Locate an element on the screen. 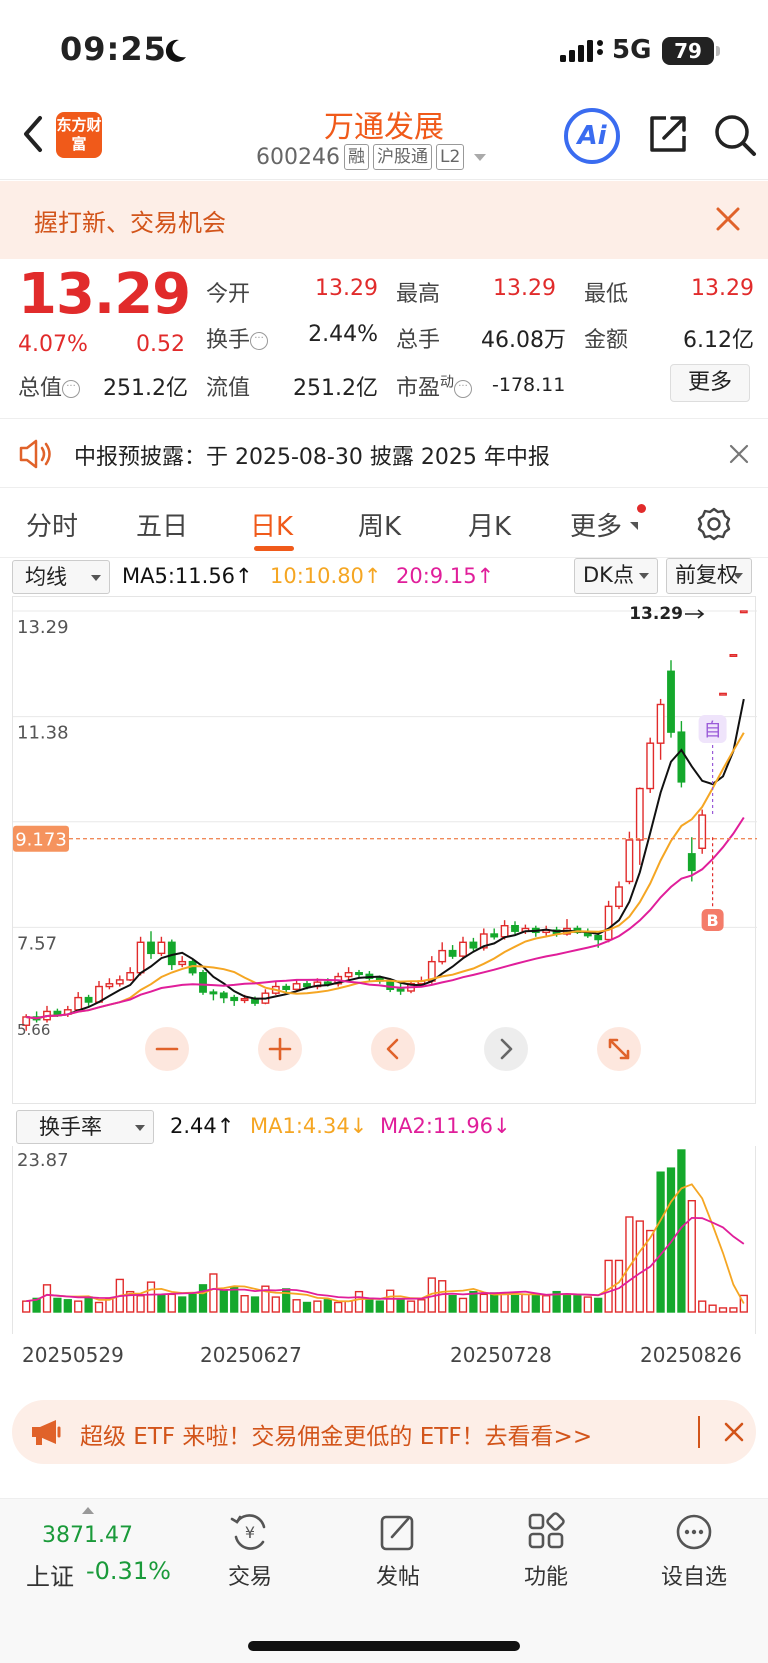 Image resolution: width=768 pixels, height=1663 pixels. x-tick-label: 20250529 is located at coordinates (73, 1355).